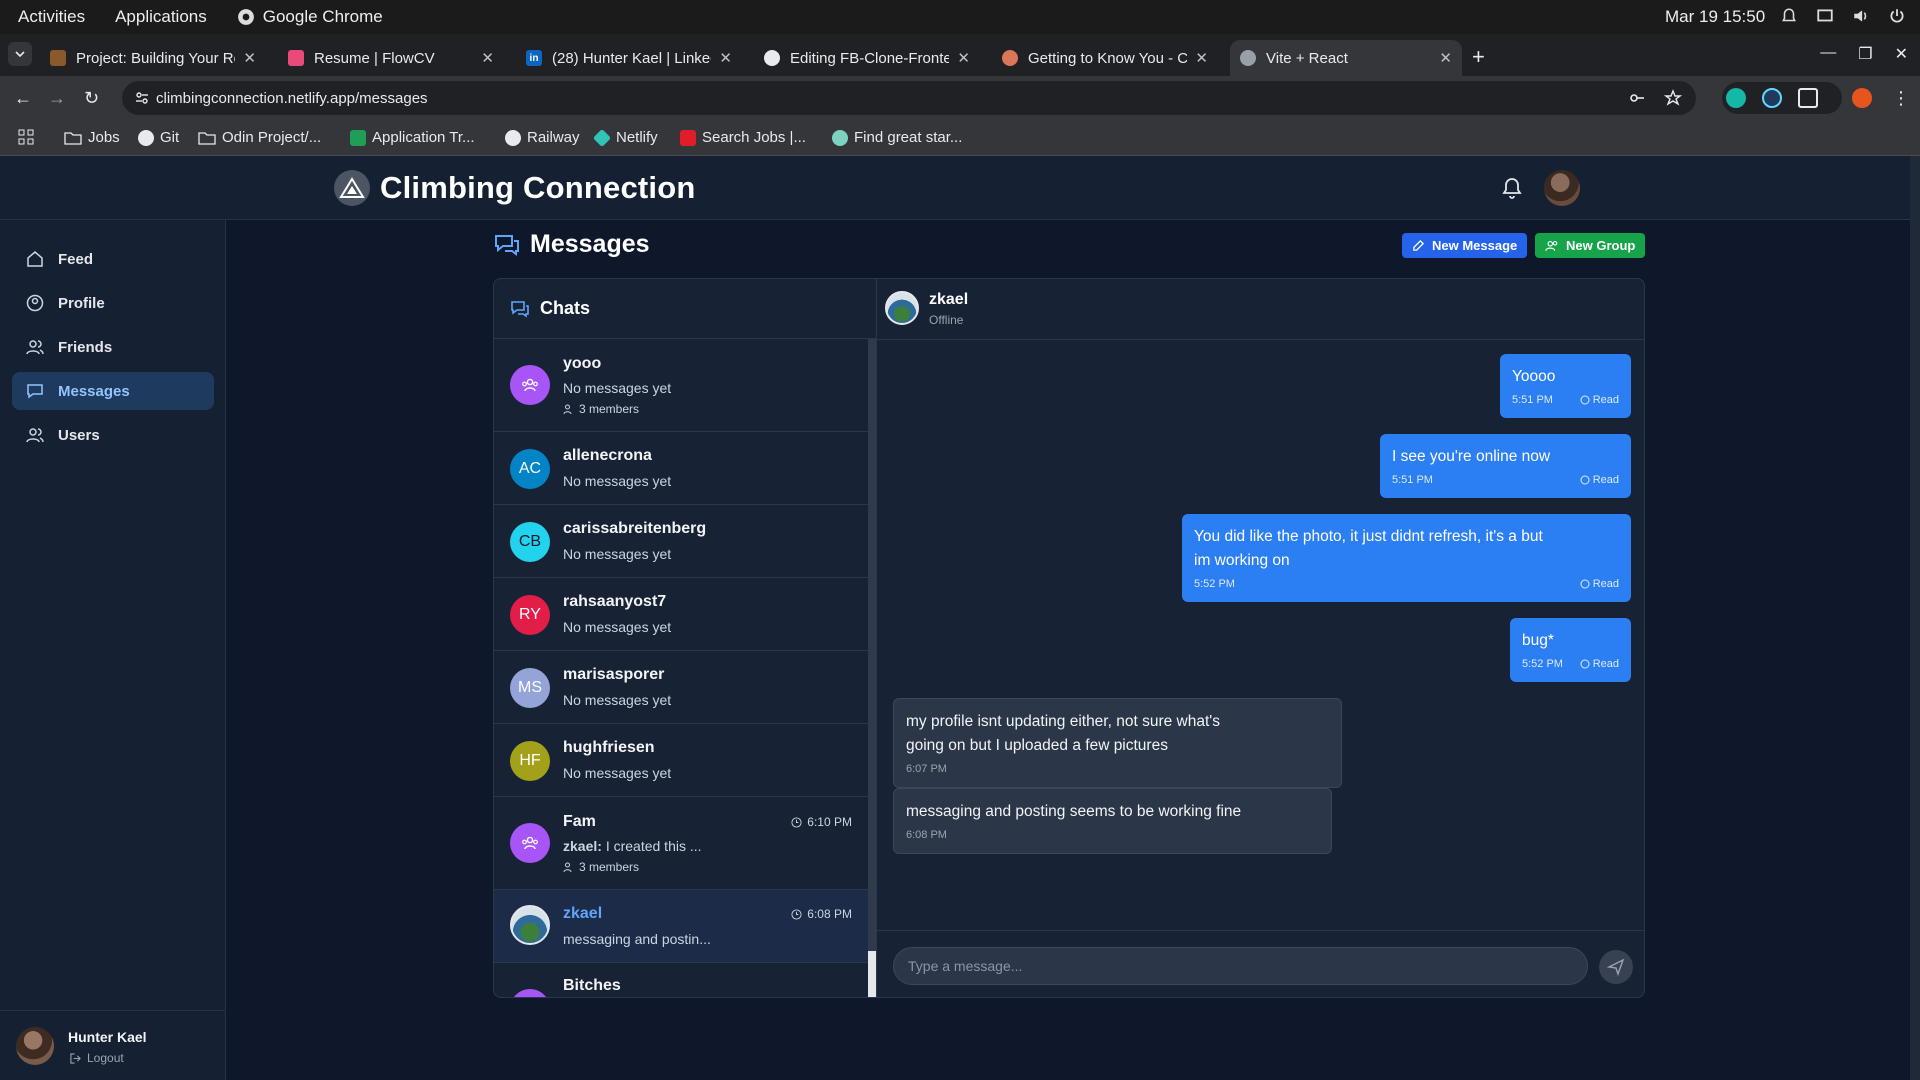 The height and width of the screenshot is (1080, 1920). I want to click on bookmark-star-icon, so click(1673, 98).